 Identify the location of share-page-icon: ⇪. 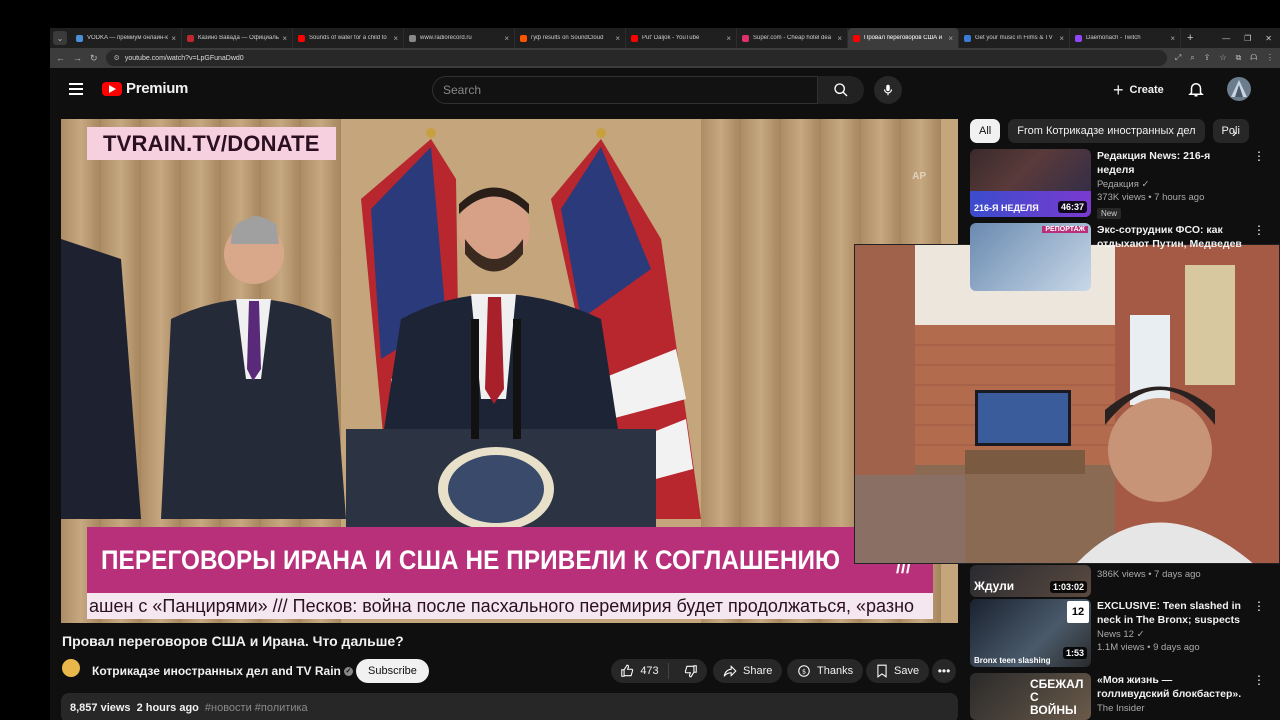
(1207, 58).